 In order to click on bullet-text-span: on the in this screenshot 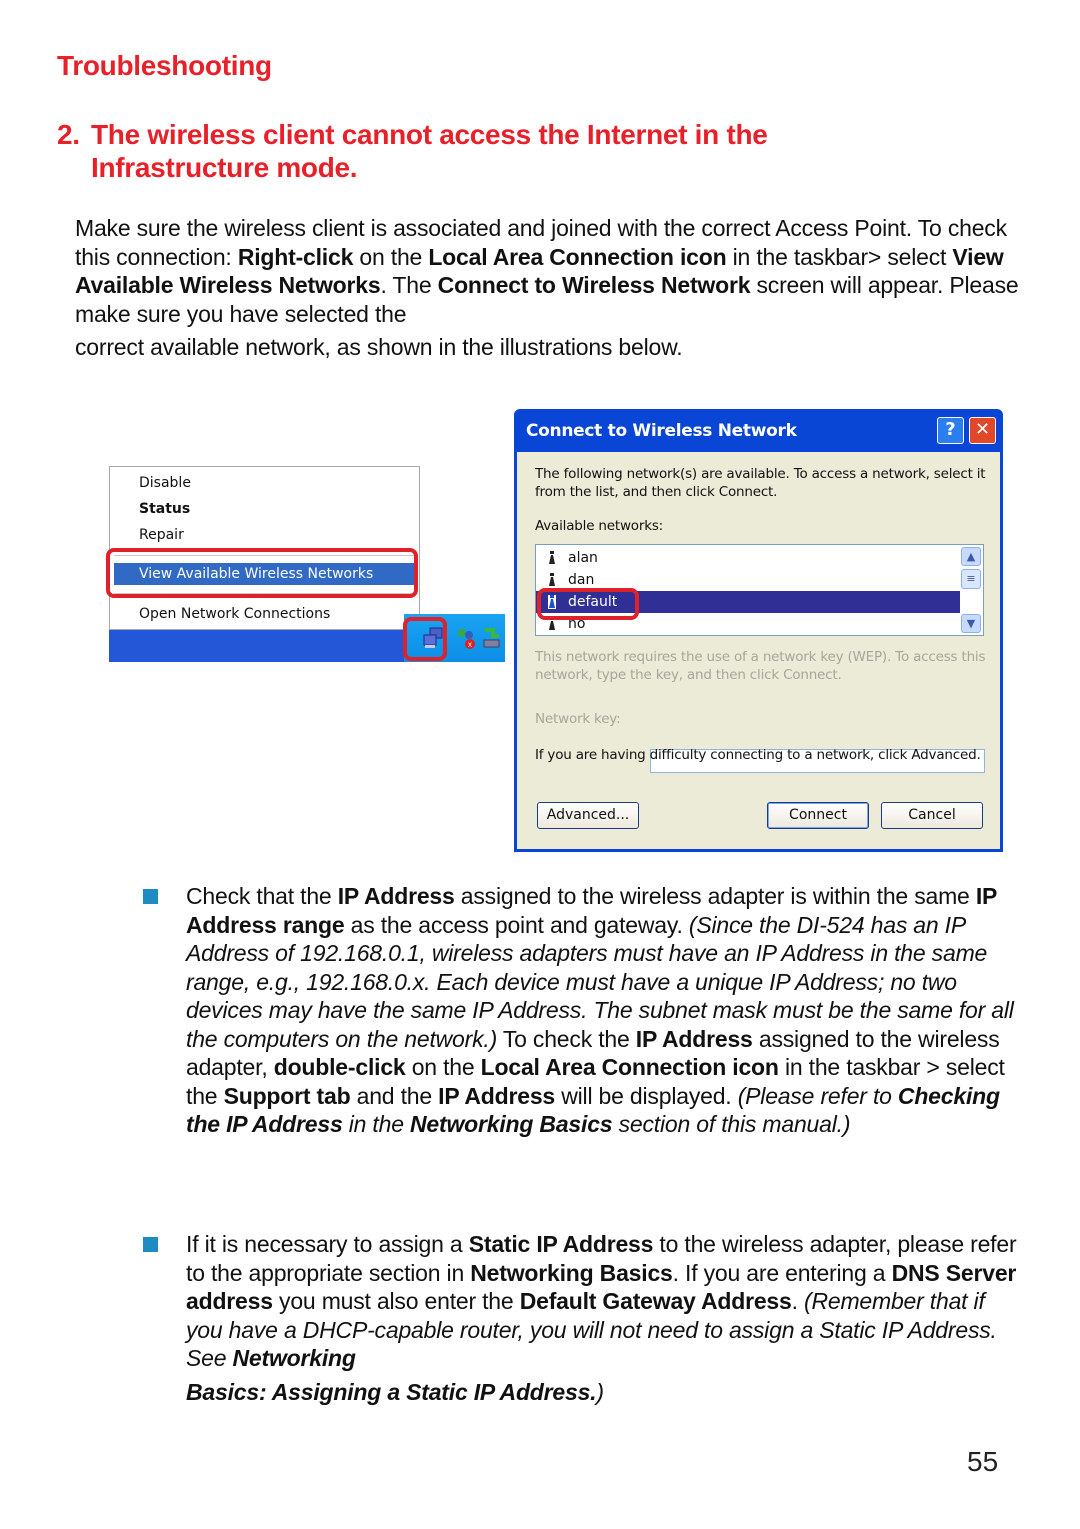, I will do `click(443, 1067)`.